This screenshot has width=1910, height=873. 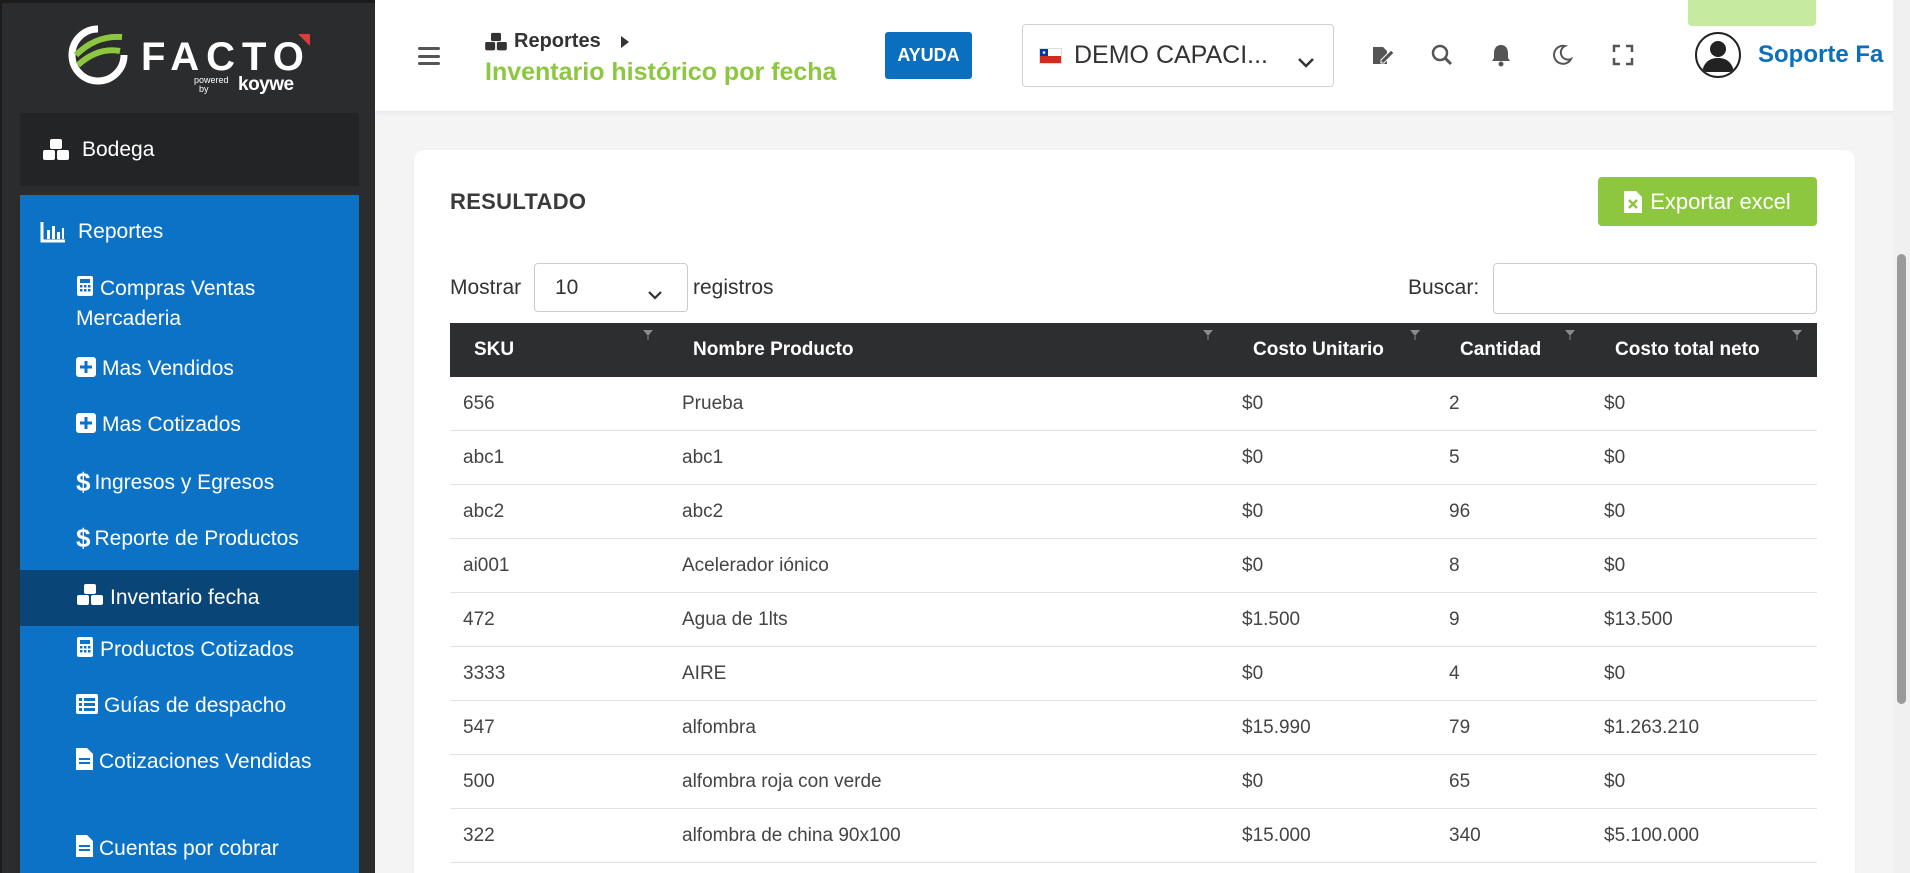 What do you see at coordinates (1562, 55) in the screenshot?
I see `dark-mode-moon-icon` at bounding box center [1562, 55].